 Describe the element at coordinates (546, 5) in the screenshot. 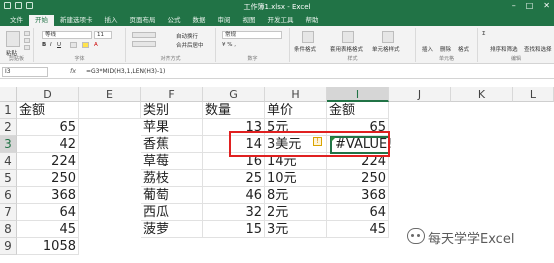

I see `close-icon: ✕` at that location.